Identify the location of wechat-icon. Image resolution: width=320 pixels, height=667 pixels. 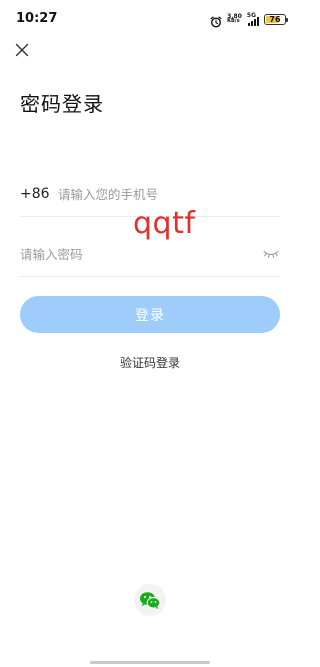
(150, 600).